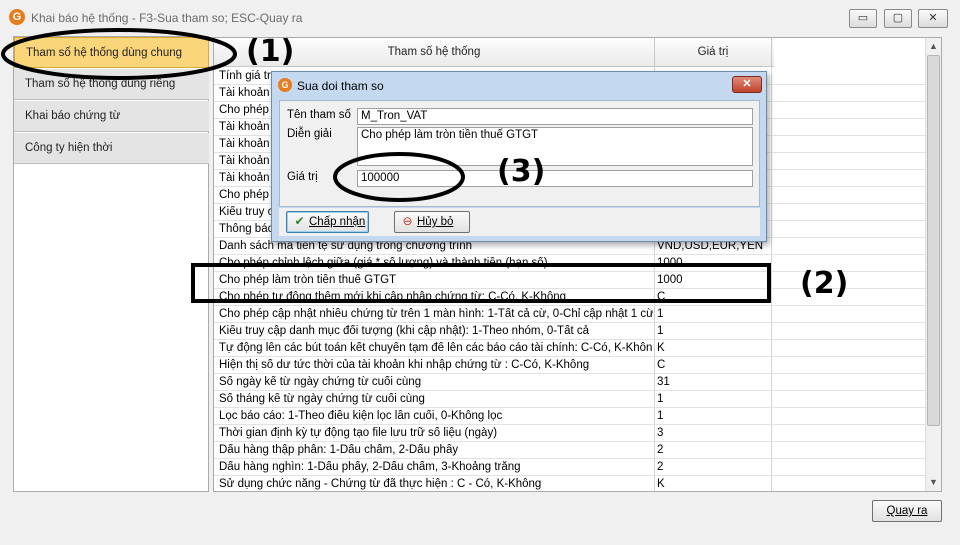  I want to click on table-row: Số tháng kể từ ngày chứng từ cuối cùng 1, so click(569, 399).